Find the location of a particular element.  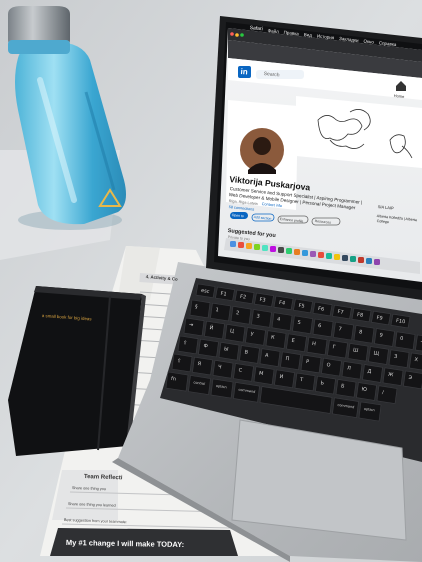

keyboard-key-label: F1 is located at coordinates (223, 294).